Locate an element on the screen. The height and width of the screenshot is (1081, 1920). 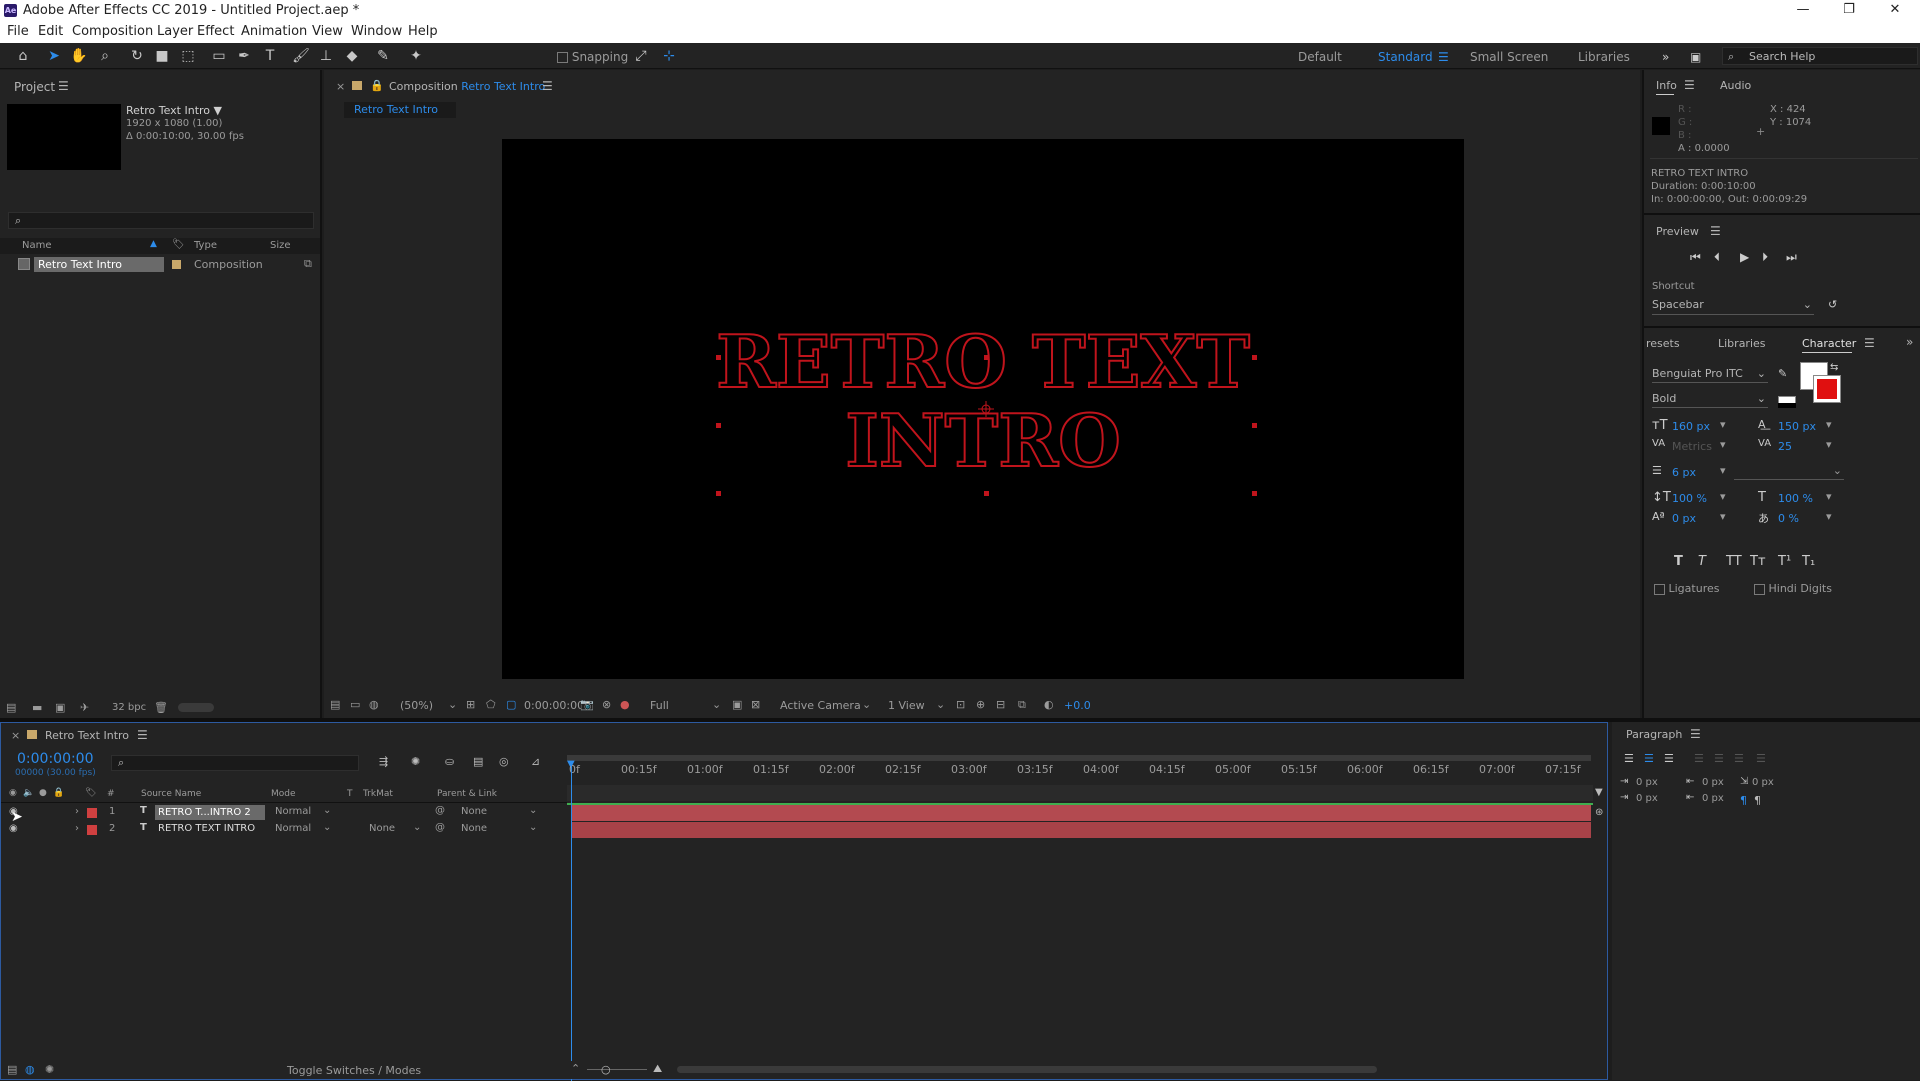
mask-visibility-icon: ⬠ is located at coordinates (491, 704).